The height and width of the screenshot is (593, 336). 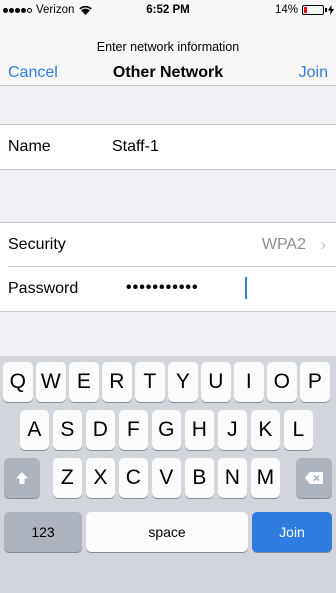 What do you see at coordinates (246, 288) in the screenshot?
I see `text-cursor` at bounding box center [246, 288].